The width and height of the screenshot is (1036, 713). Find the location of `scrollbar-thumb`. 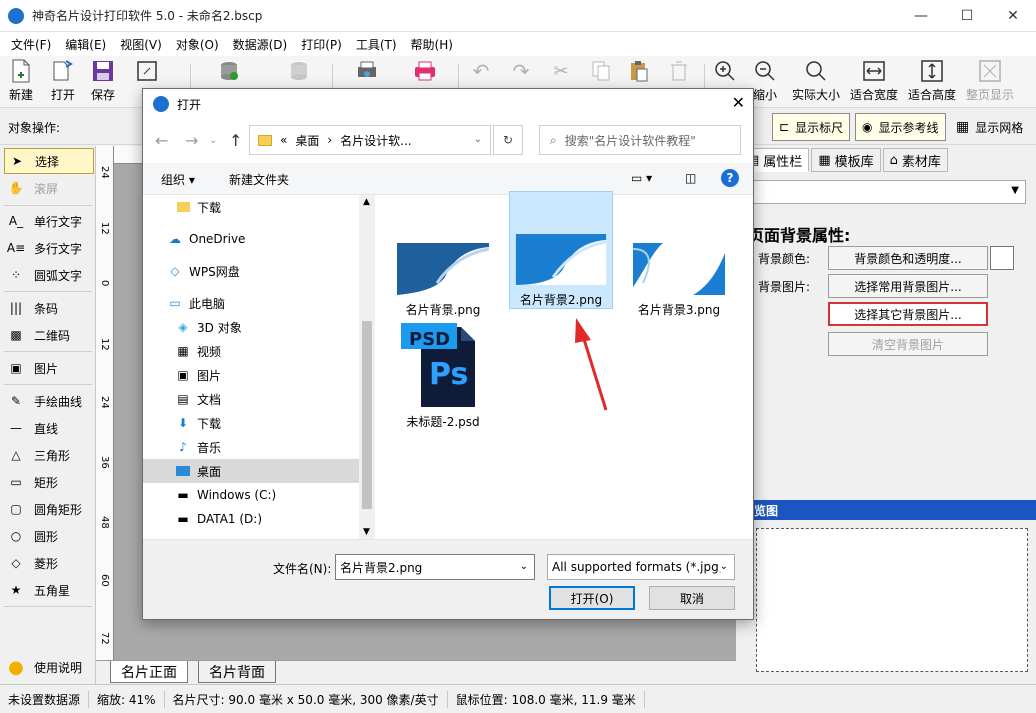

scrollbar-thumb is located at coordinates (367, 415).